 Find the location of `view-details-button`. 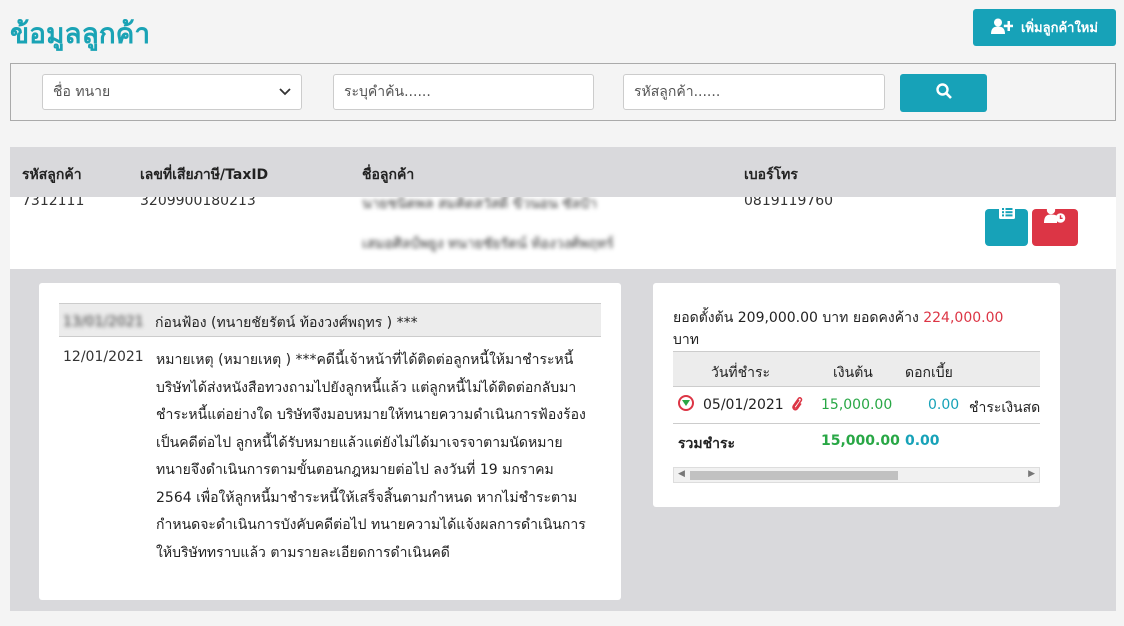

view-details-button is located at coordinates (1006, 225).